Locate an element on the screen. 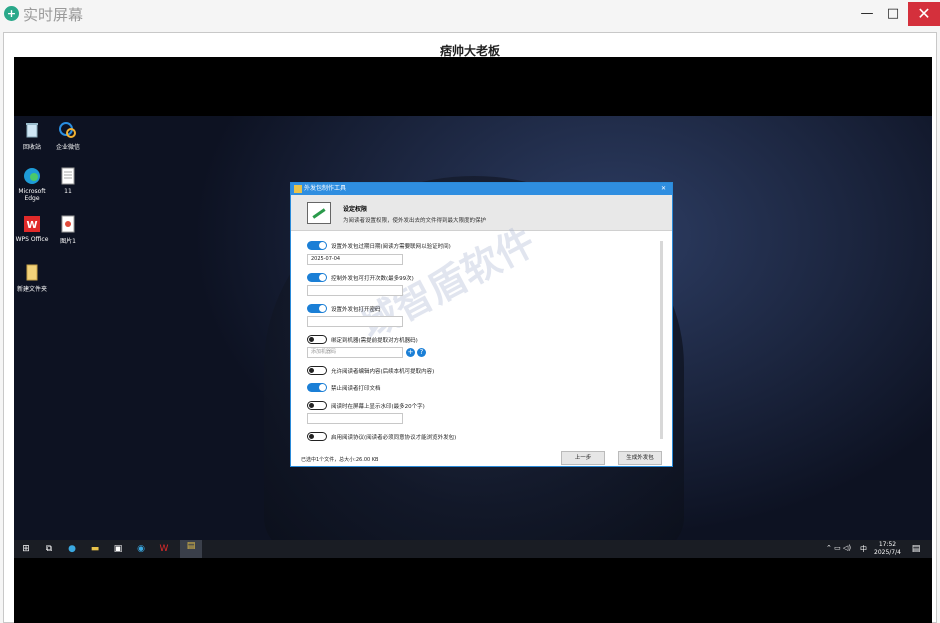 This screenshot has height=623, width=940. wecom-taskbar-icon: ◉ is located at coordinates (141, 549).